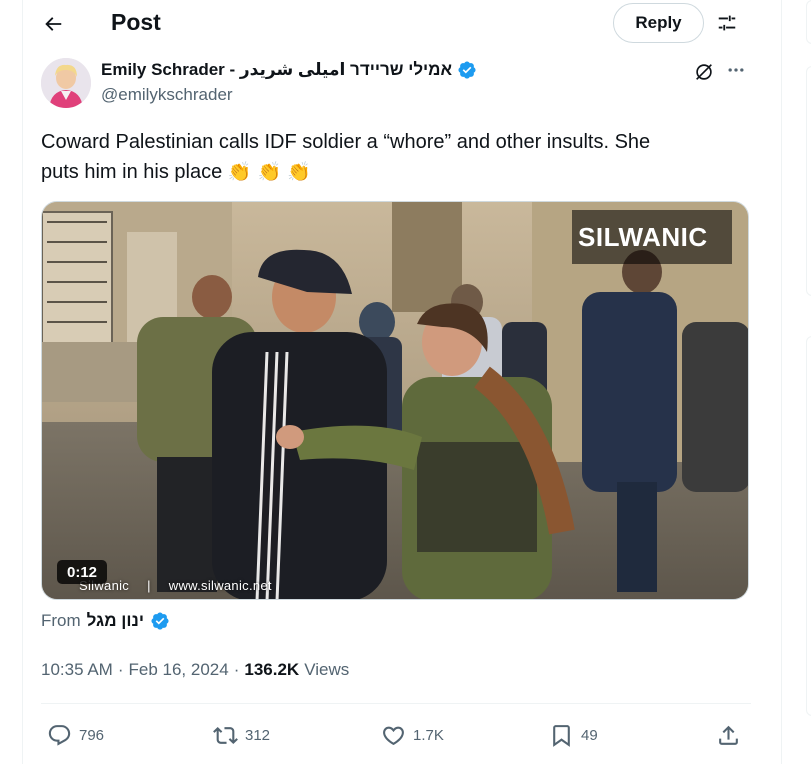 Image resolution: width=811 pixels, height=764 pixels. What do you see at coordinates (658, 23) in the screenshot?
I see `reply-button: Reply` at bounding box center [658, 23].